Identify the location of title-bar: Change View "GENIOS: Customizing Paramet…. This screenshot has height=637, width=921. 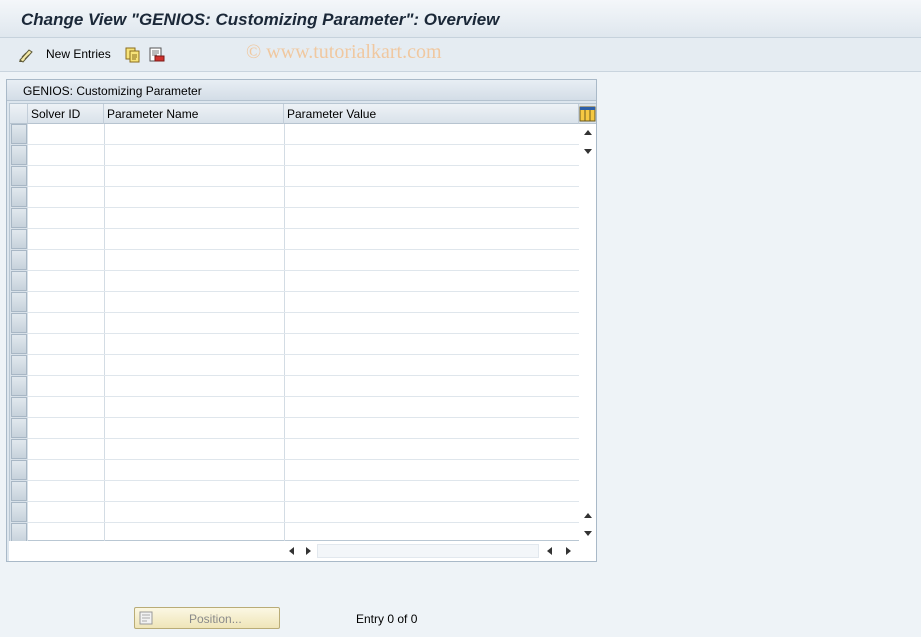
(460, 19).